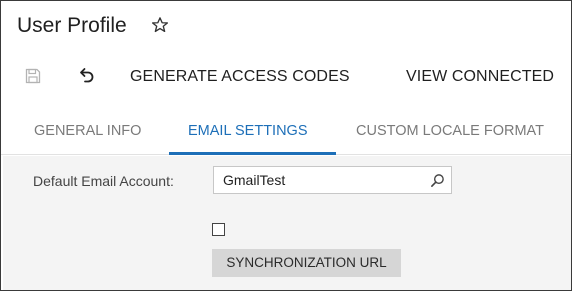 This screenshot has width=572, height=291. I want to click on tab-general-info: GENERAL INFO, so click(87, 134).